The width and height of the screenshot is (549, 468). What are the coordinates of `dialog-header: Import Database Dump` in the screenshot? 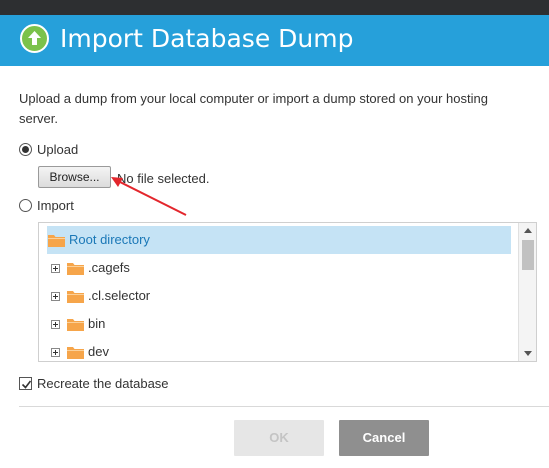 It's located at (274, 40).